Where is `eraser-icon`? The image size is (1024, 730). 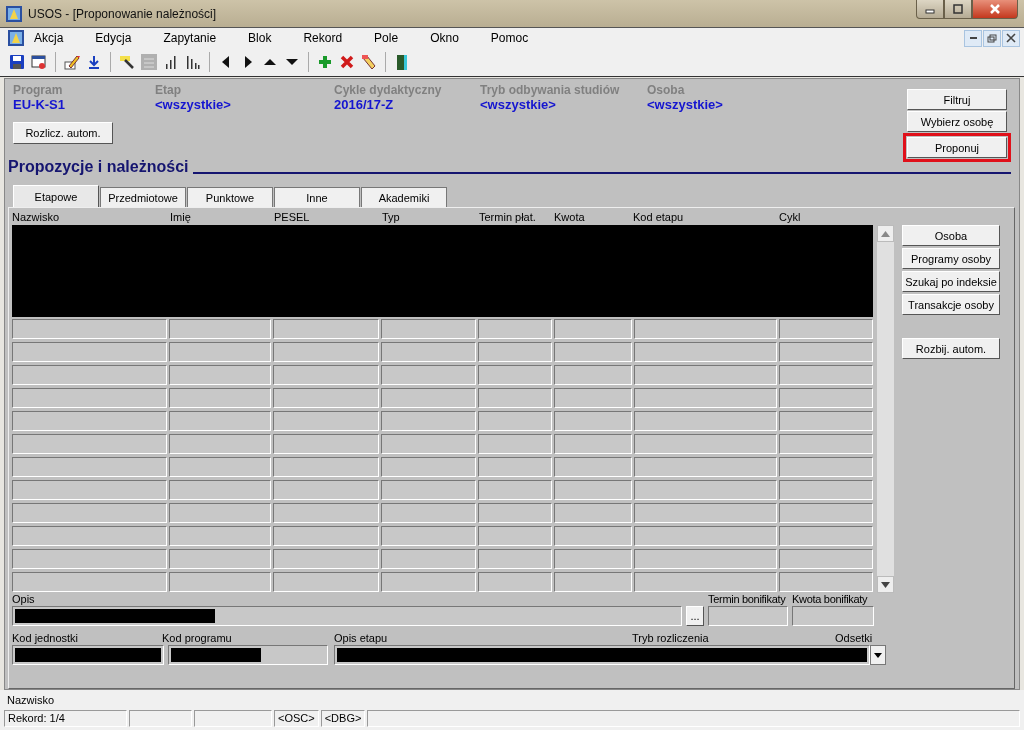
eraser-icon is located at coordinates (369, 62).